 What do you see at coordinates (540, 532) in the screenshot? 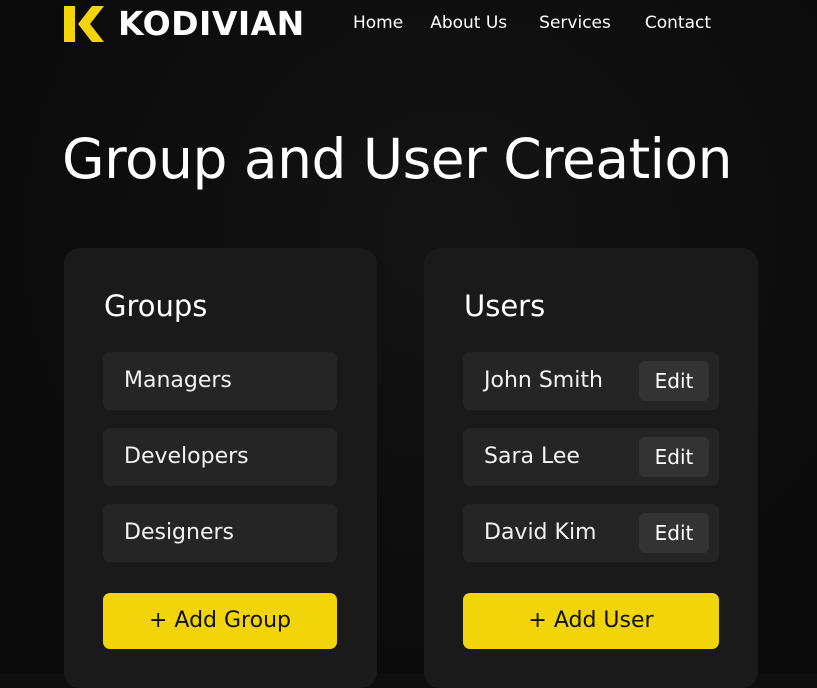
I see `user-name: David Kim` at bounding box center [540, 532].